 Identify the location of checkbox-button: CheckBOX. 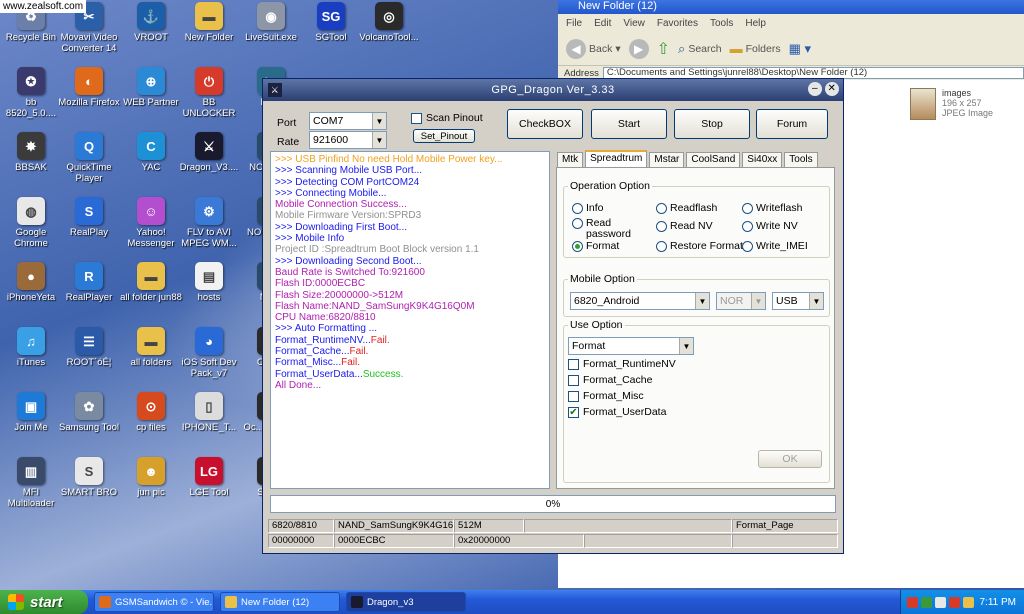
(545, 124).